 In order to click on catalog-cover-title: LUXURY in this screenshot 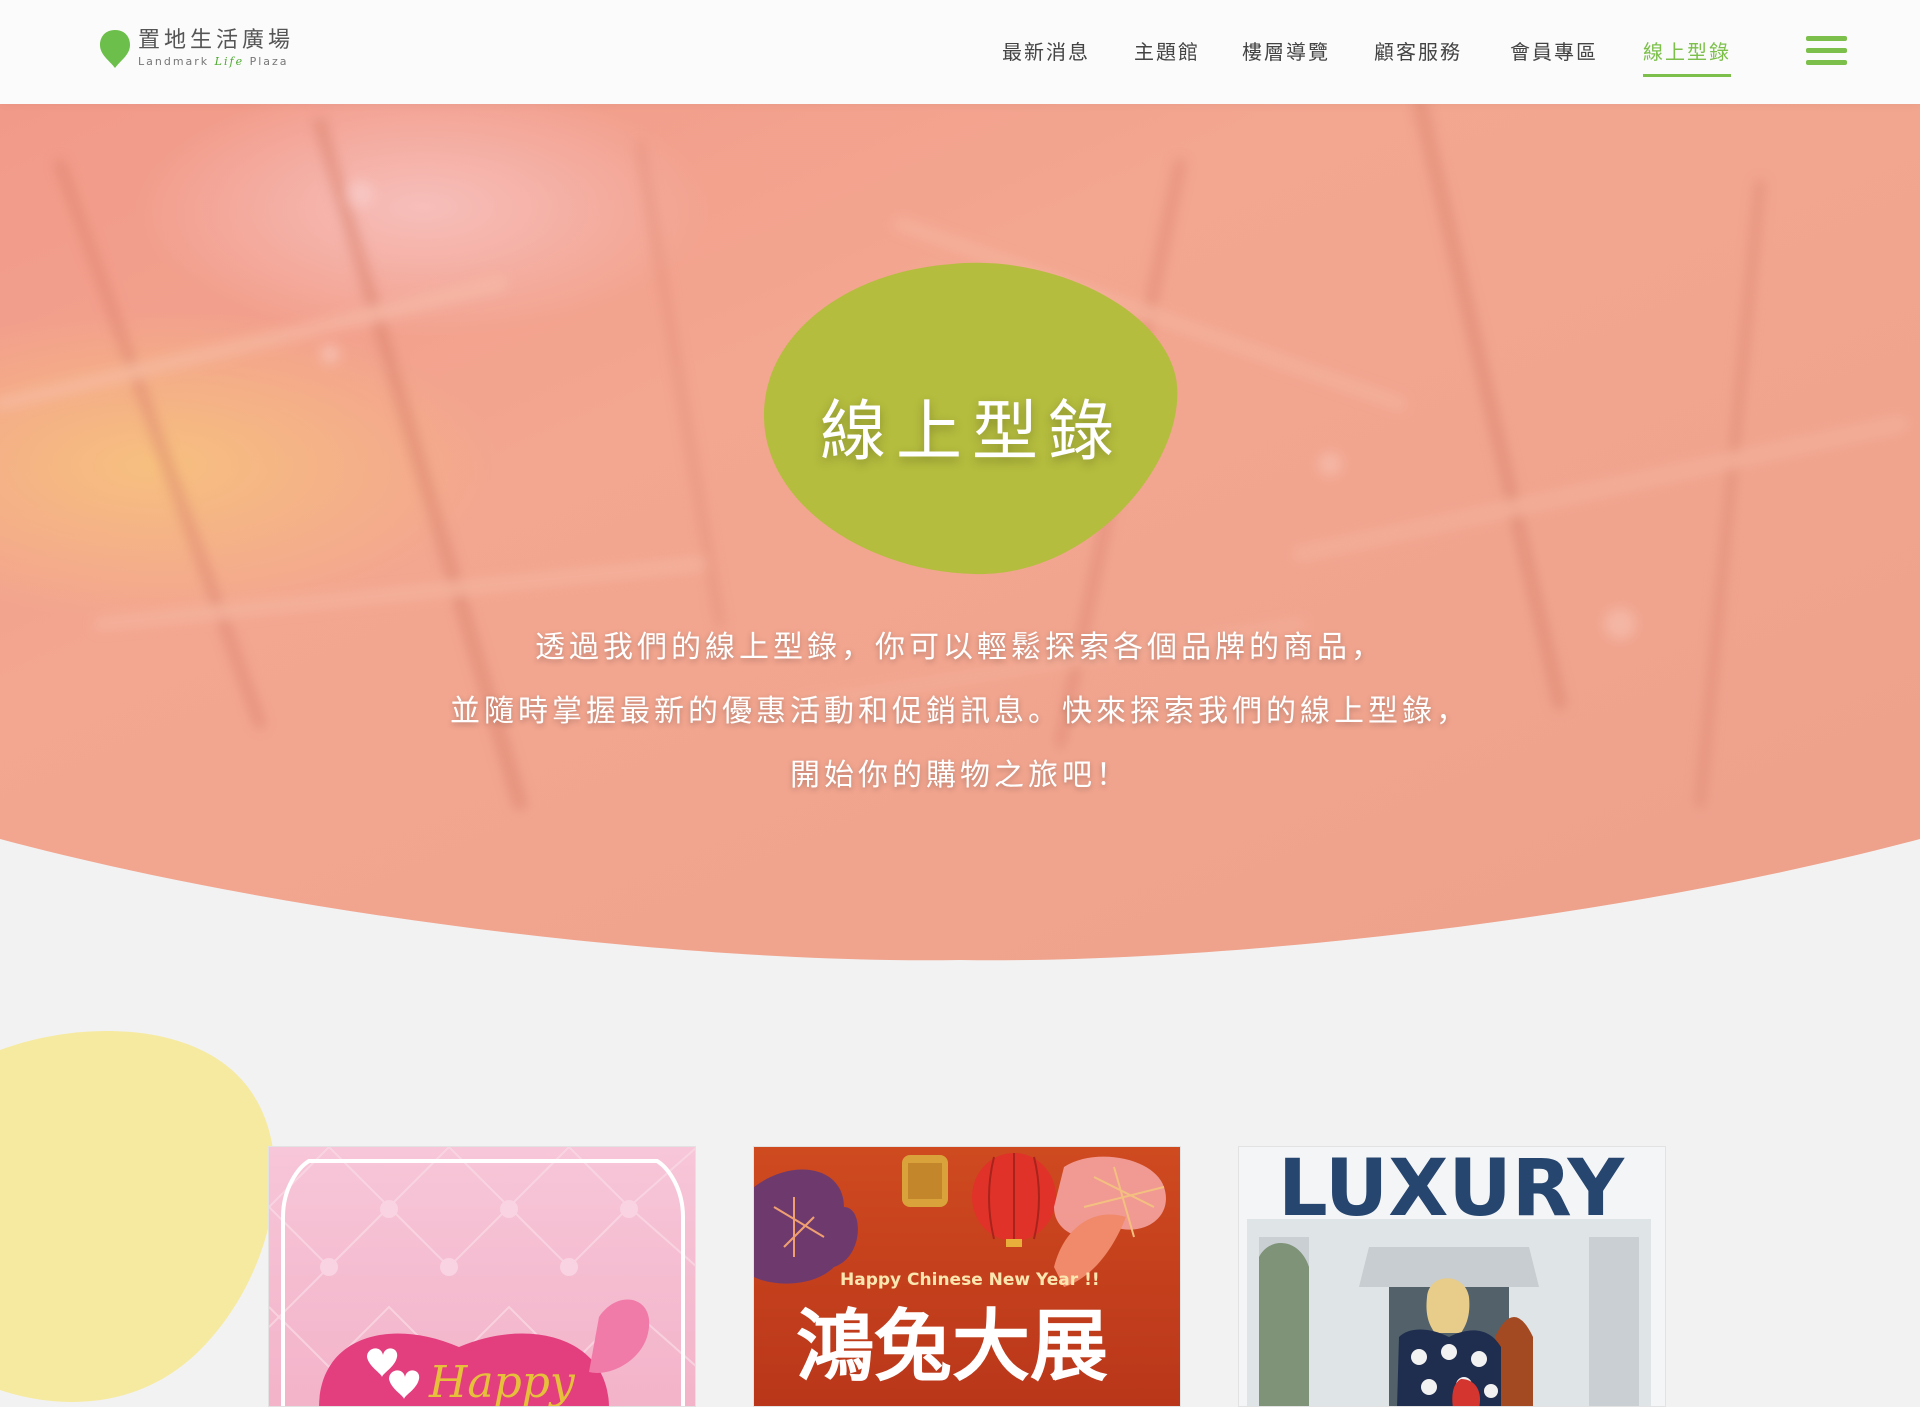, I will do `click(1452, 1190)`.